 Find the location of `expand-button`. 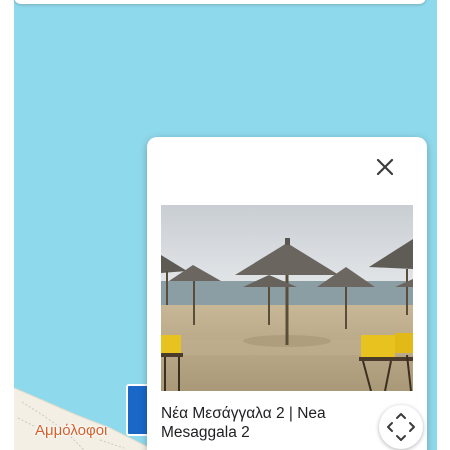

expand-button is located at coordinates (401, 427).